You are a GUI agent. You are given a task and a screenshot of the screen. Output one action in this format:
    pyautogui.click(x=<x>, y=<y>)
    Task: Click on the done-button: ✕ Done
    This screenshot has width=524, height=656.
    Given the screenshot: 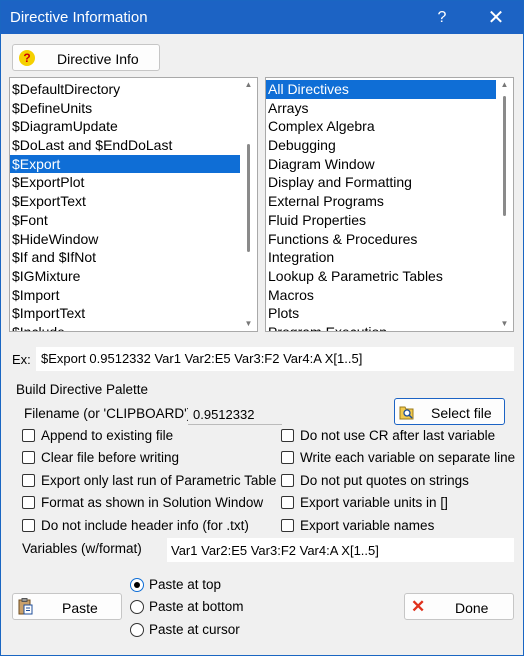 What is the action you would take?
    pyautogui.click(x=459, y=606)
    